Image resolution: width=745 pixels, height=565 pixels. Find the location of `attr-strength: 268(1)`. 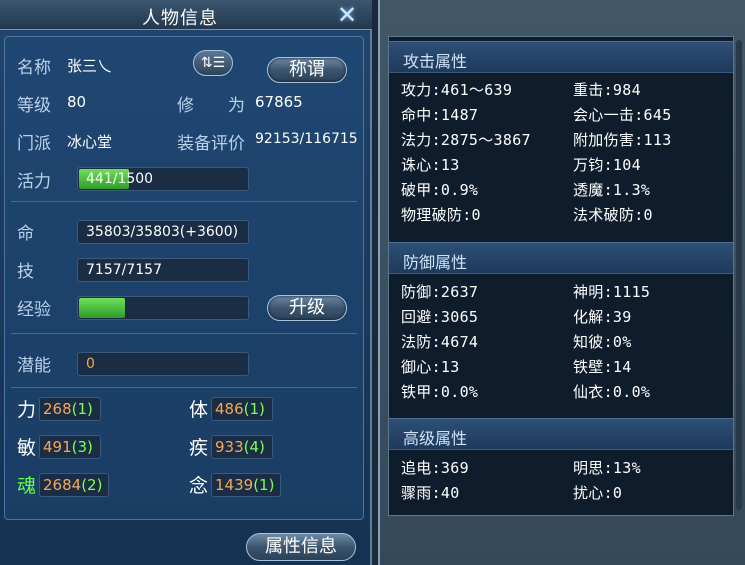

attr-strength: 268(1) is located at coordinates (70, 409).